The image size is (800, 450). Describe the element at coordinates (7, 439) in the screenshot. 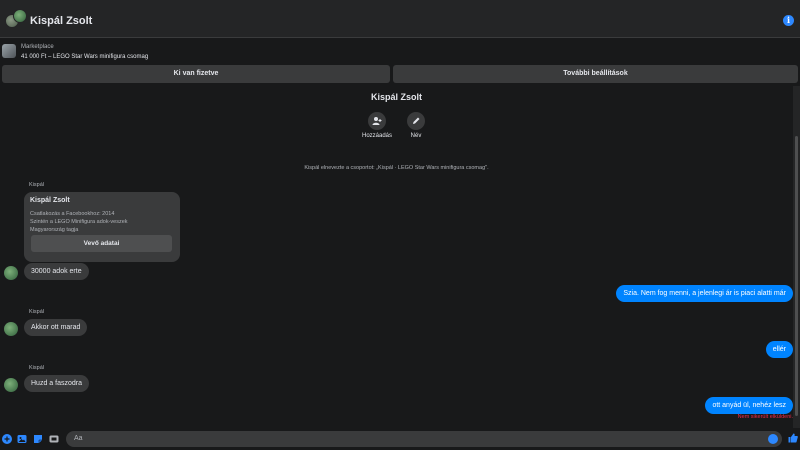

I see `plus-icon` at that location.